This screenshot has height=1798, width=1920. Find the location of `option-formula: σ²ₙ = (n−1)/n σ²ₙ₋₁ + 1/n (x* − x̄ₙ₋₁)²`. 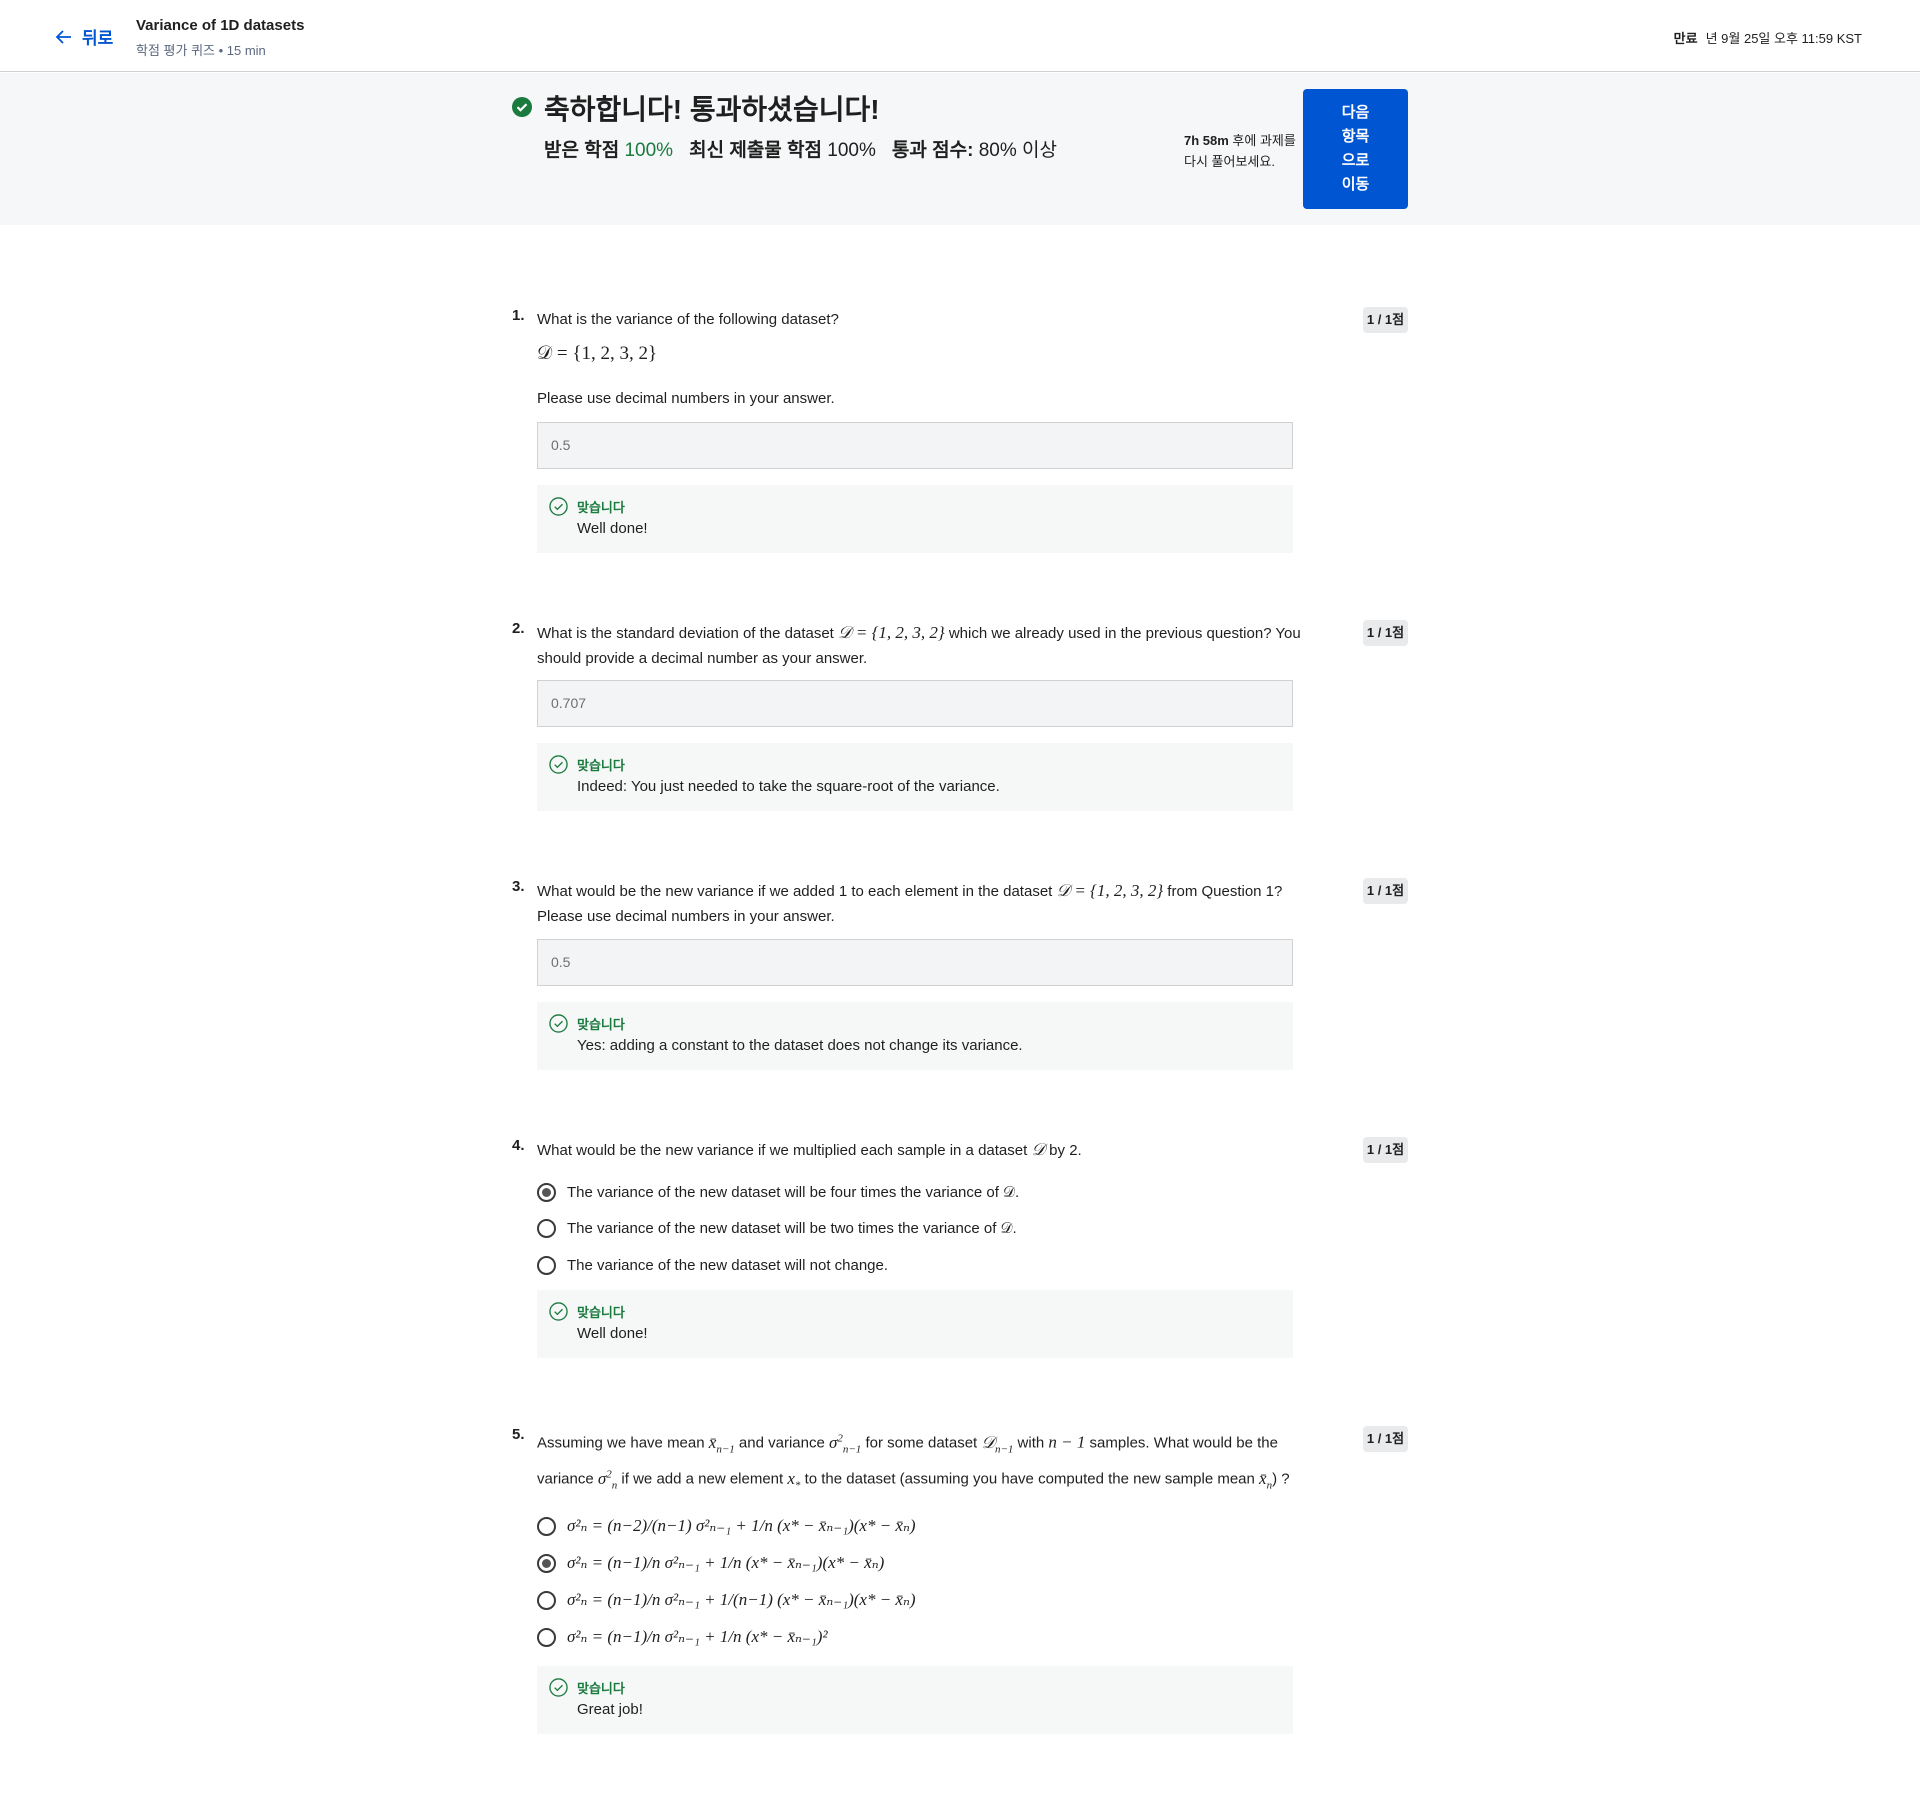

option-formula: σ²ₙ = (n−1)/n σ²ₙ₋₁ + 1/n (x* − x̄ₙ₋₁)² is located at coordinates (697, 1636).